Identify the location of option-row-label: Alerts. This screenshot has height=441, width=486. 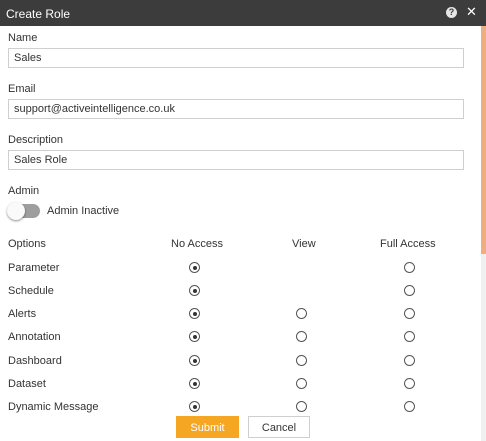
(22, 314).